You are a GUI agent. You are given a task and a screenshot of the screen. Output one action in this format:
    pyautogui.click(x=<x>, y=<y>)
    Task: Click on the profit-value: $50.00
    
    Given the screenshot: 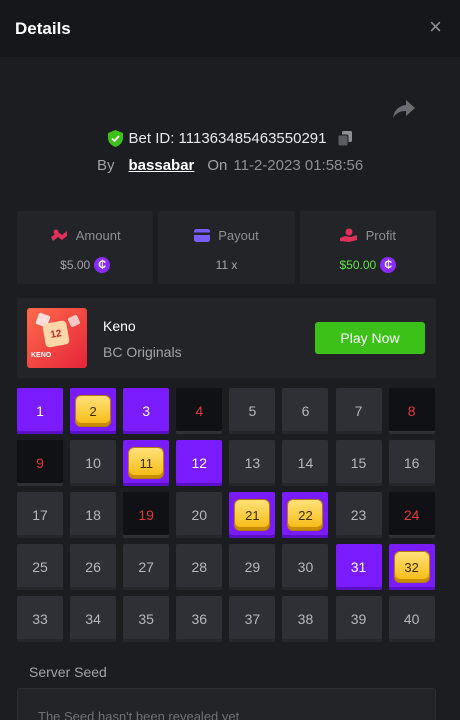 What is the action you would take?
    pyautogui.click(x=358, y=265)
    